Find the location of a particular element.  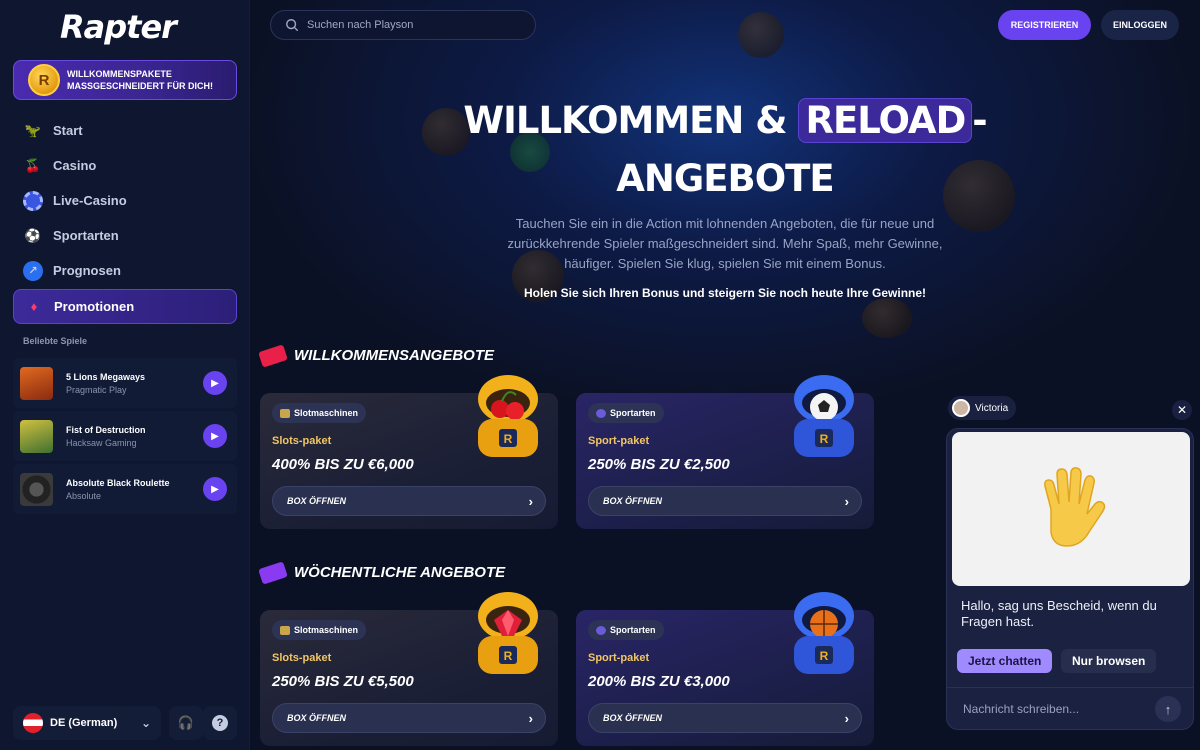

list-item: Fist of Destruction Hacksaw Gaming ▶ is located at coordinates (125, 436).